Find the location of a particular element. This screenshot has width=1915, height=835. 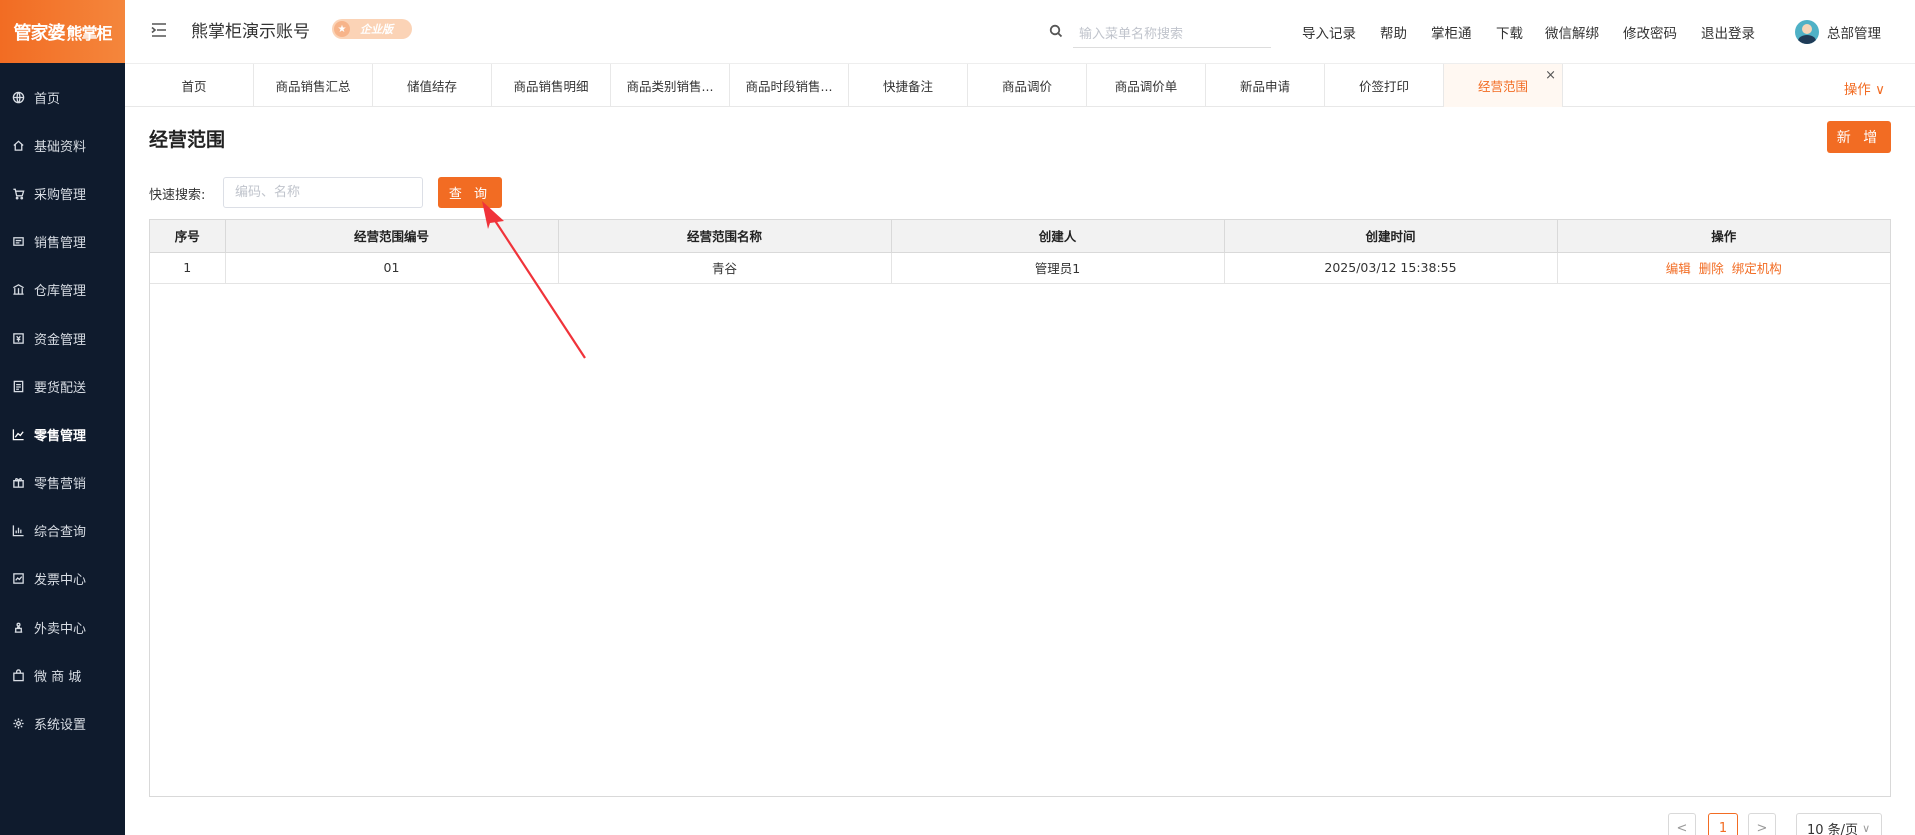

tab-stored-value-balance: 储值结存 is located at coordinates (432, 85).